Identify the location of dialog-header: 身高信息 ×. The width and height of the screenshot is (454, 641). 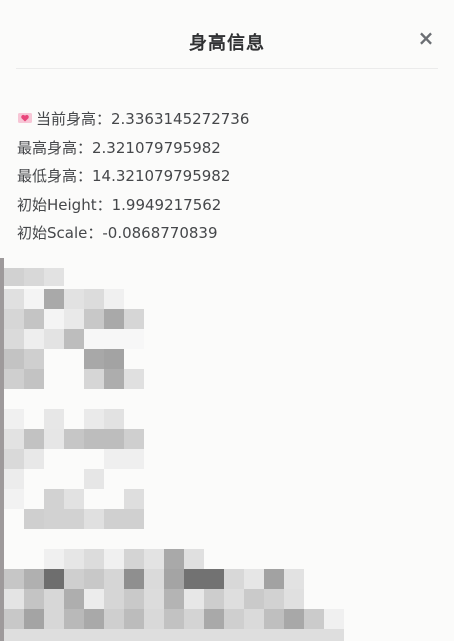
(227, 34).